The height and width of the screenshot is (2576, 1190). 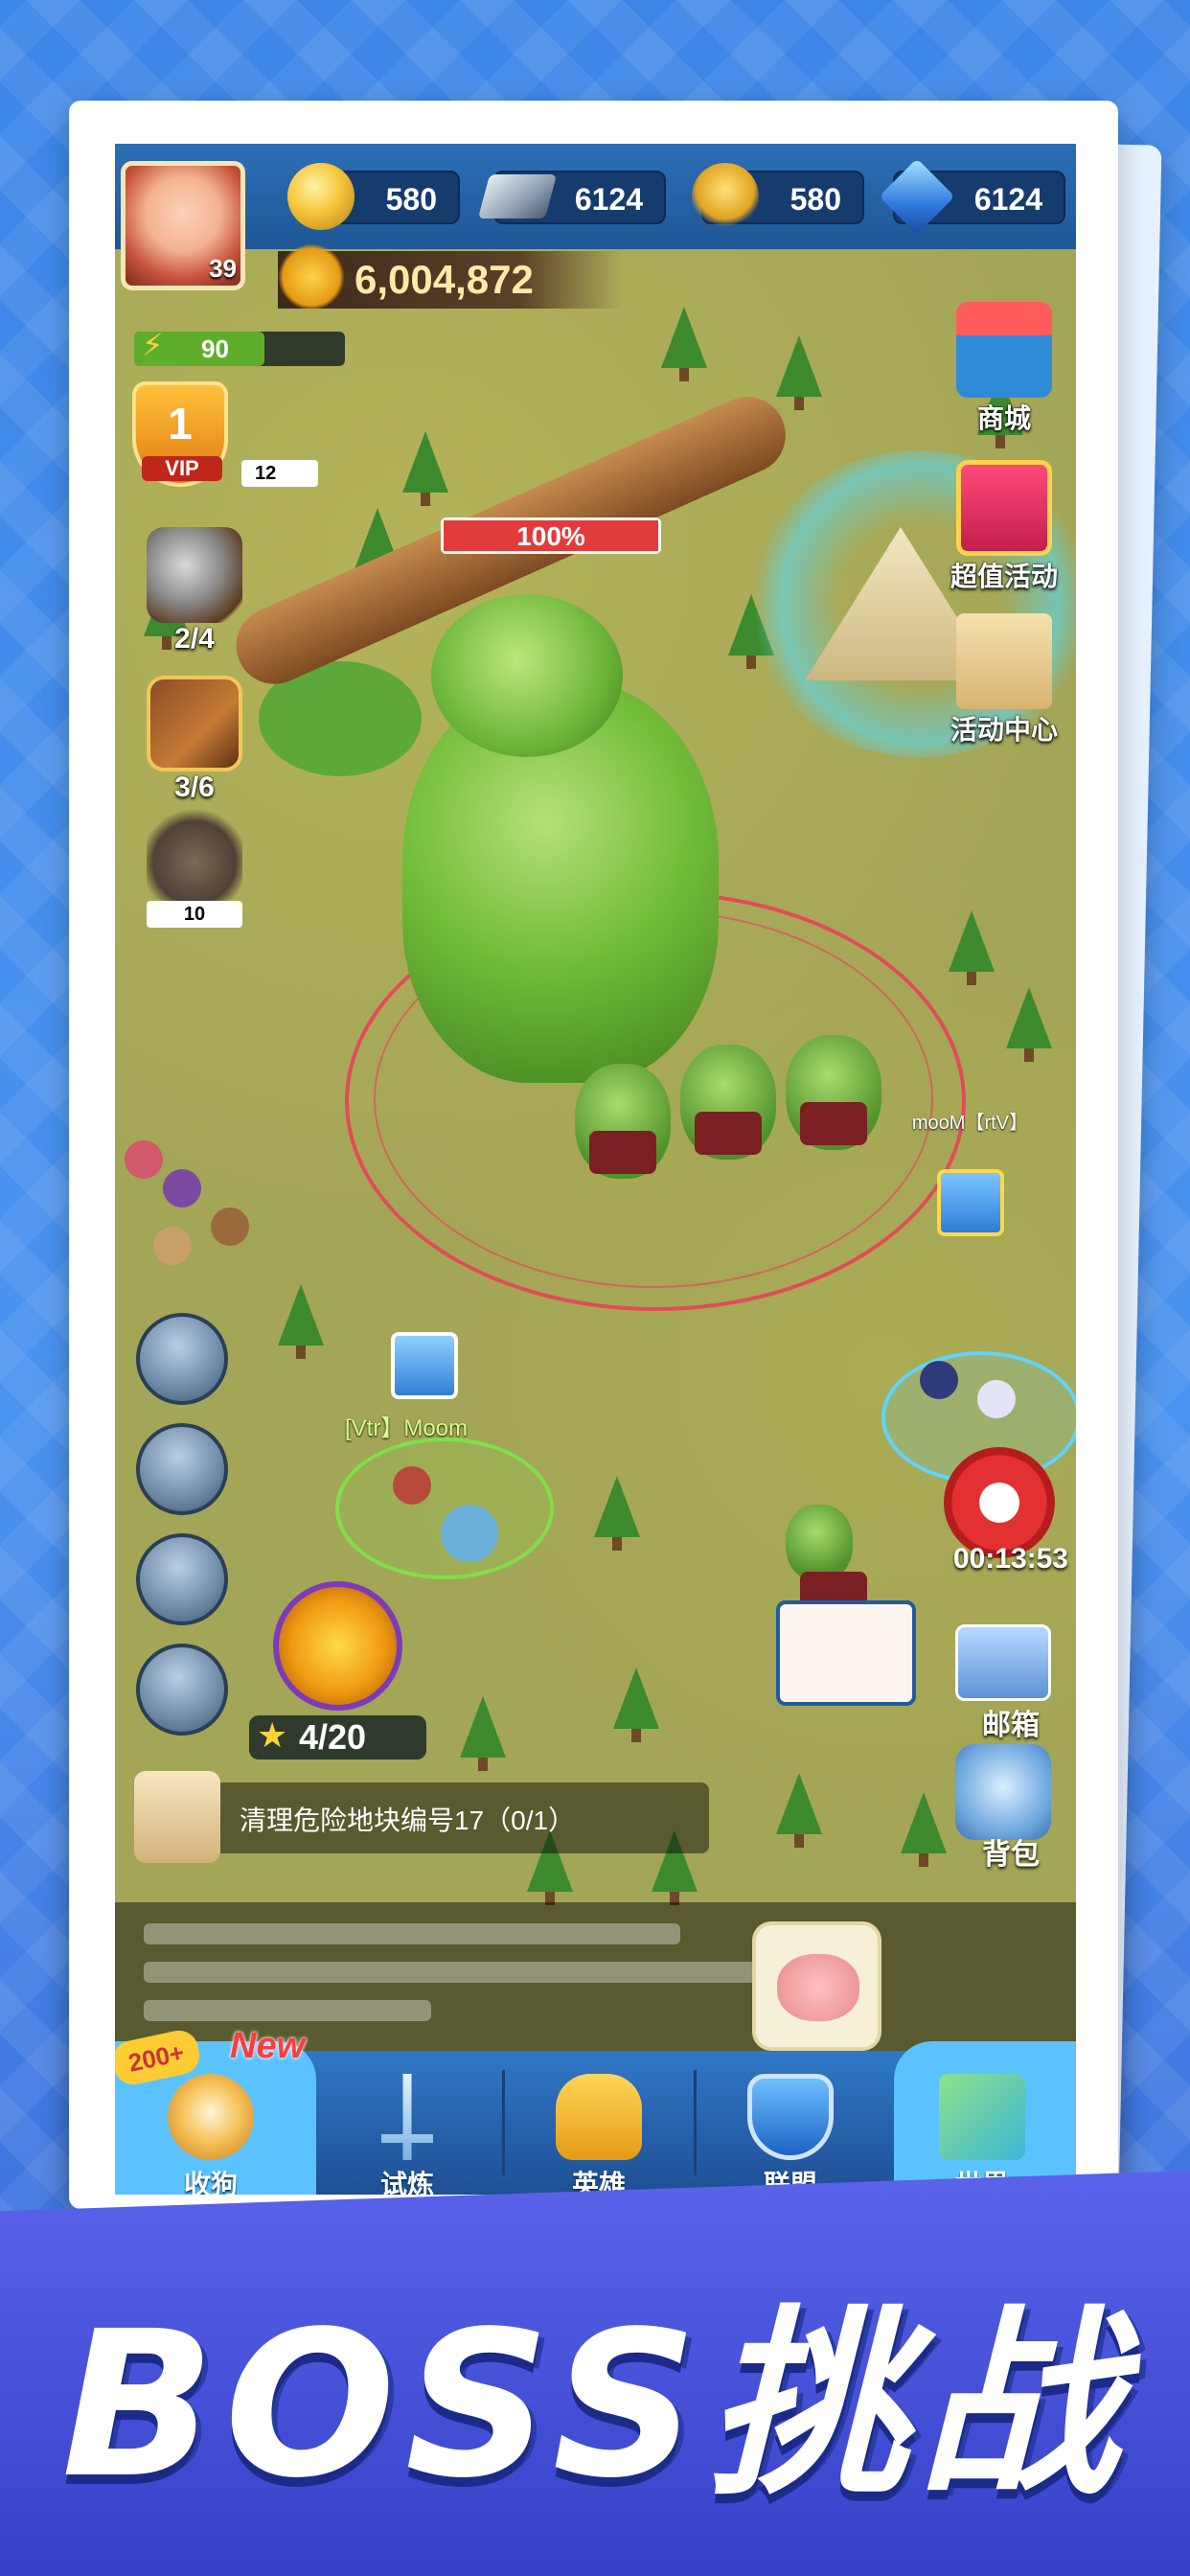 What do you see at coordinates (406, 2182) in the screenshot?
I see `nav-label-trial: 试炼` at bounding box center [406, 2182].